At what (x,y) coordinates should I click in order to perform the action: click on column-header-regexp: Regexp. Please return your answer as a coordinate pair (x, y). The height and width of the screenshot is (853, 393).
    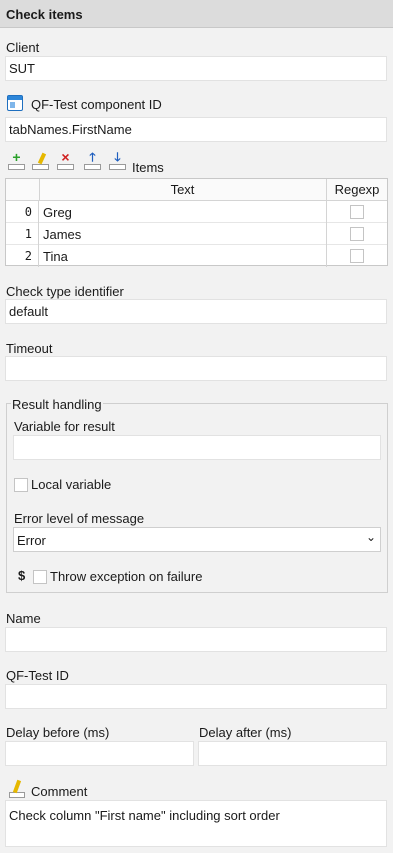
    Looking at the image, I should click on (356, 189).